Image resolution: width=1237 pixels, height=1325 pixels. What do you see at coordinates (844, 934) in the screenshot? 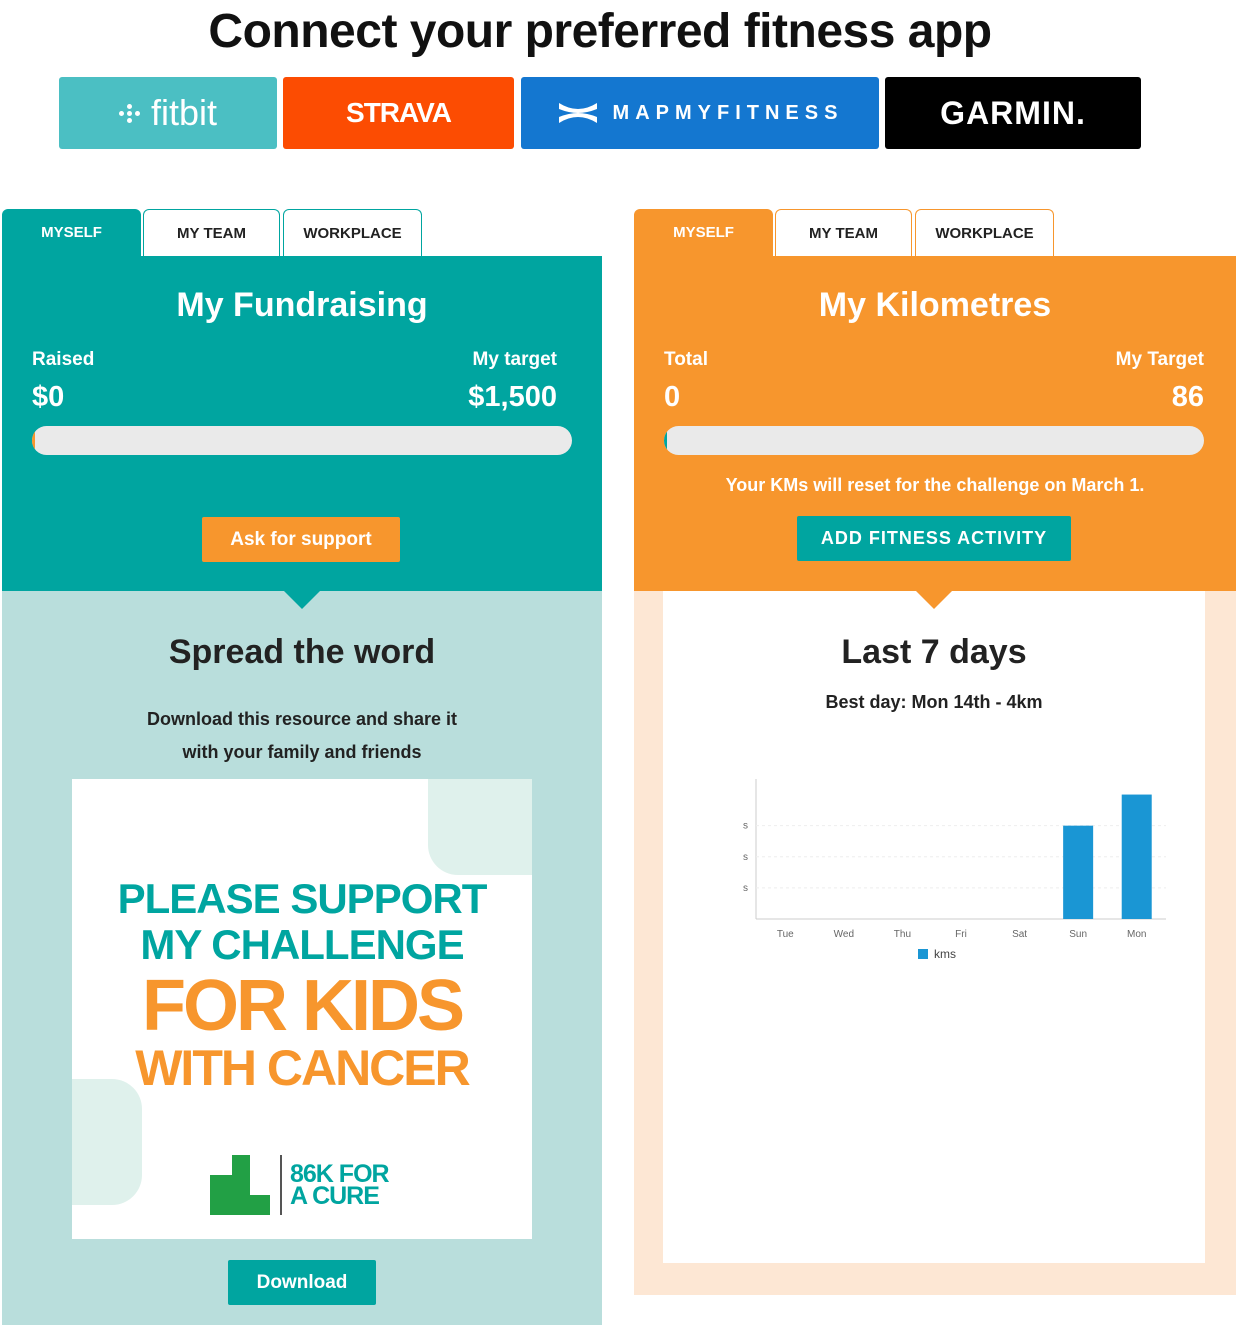
I see `x-tick-label: Wed` at bounding box center [844, 934].